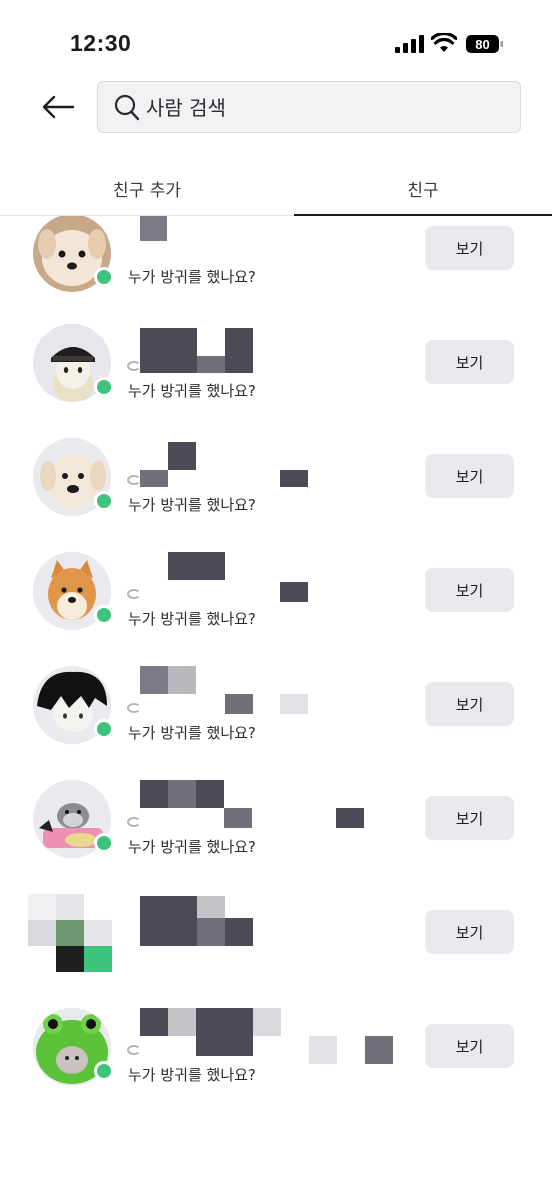 The width and height of the screenshot is (552, 1200). What do you see at coordinates (101, 43) in the screenshot?
I see `status-time: 12:30` at bounding box center [101, 43].